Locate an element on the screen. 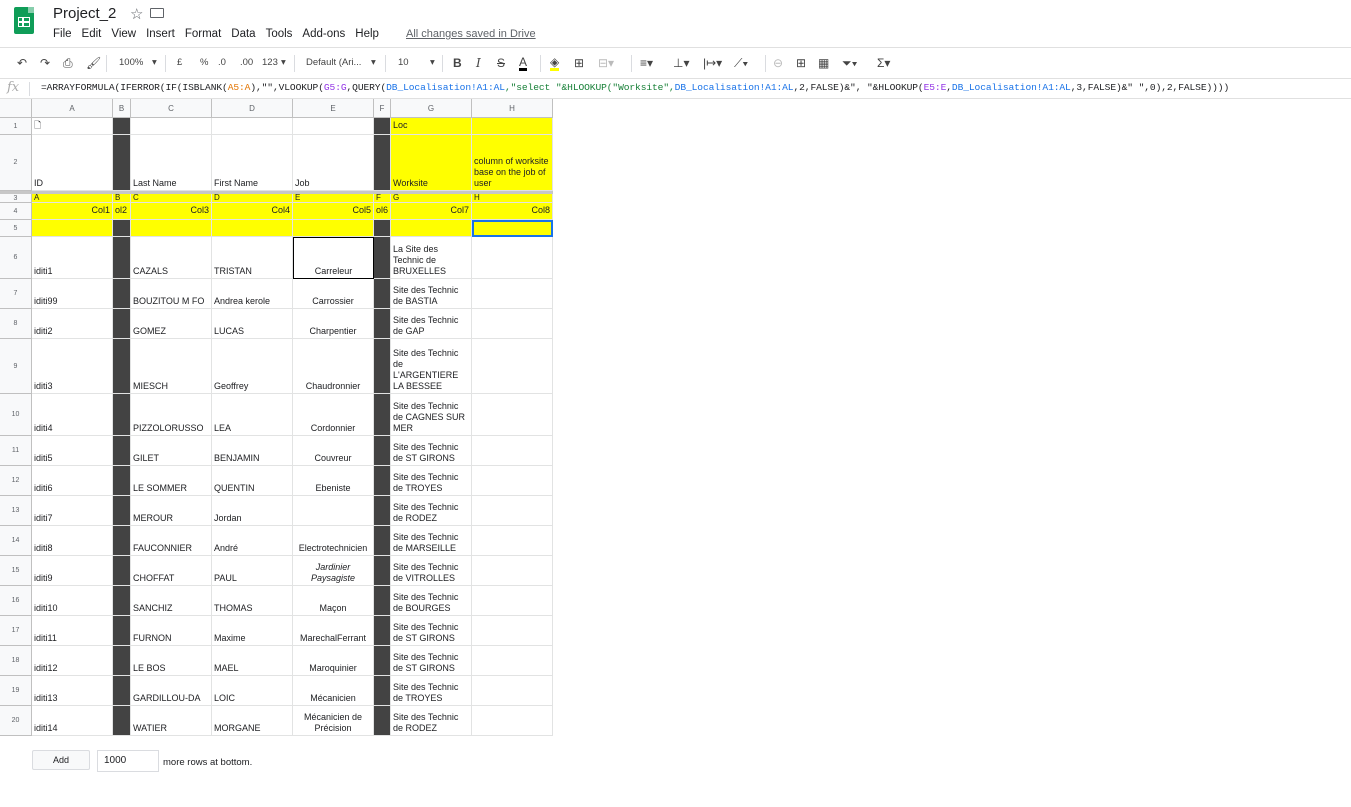 This screenshot has width=1351, height=807. row-header: 15 is located at coordinates (16, 571).